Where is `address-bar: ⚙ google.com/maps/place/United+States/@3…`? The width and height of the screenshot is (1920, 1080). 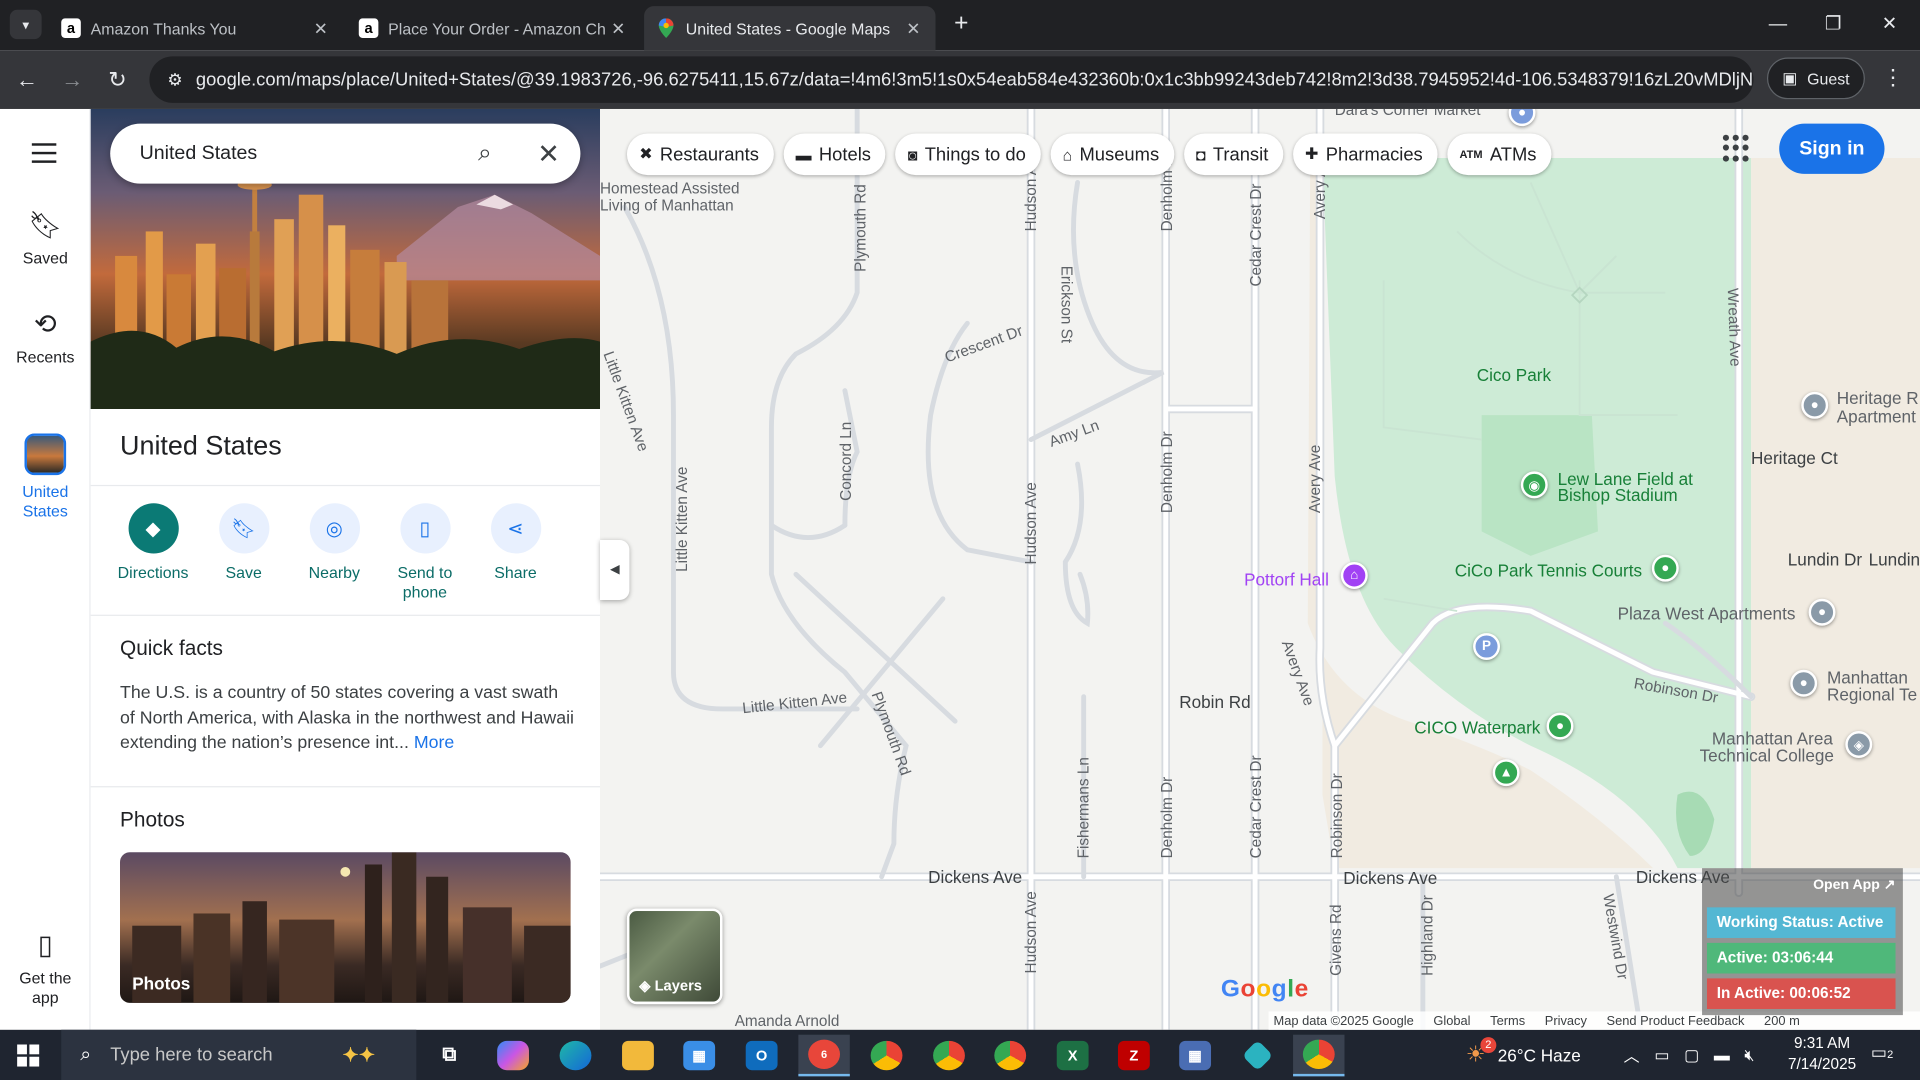 address-bar: ⚙ google.com/maps/place/United+States/@3… is located at coordinates (951, 79).